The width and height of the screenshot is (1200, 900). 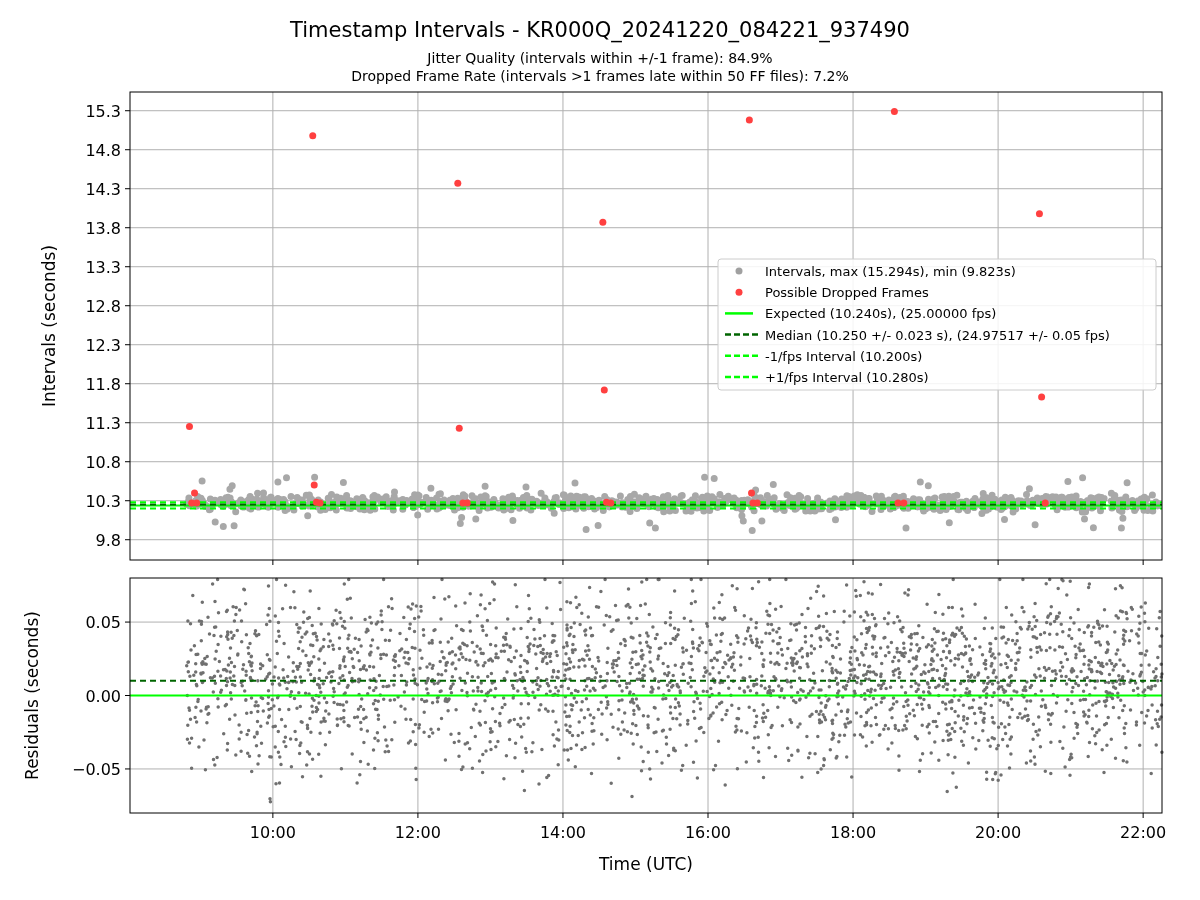 What do you see at coordinates (600, 76) in the screenshot?
I see `chart-subtitle: Dropped Frame Rate (intervals >1 frames late within 50 FF files): 7.2%` at bounding box center [600, 76].